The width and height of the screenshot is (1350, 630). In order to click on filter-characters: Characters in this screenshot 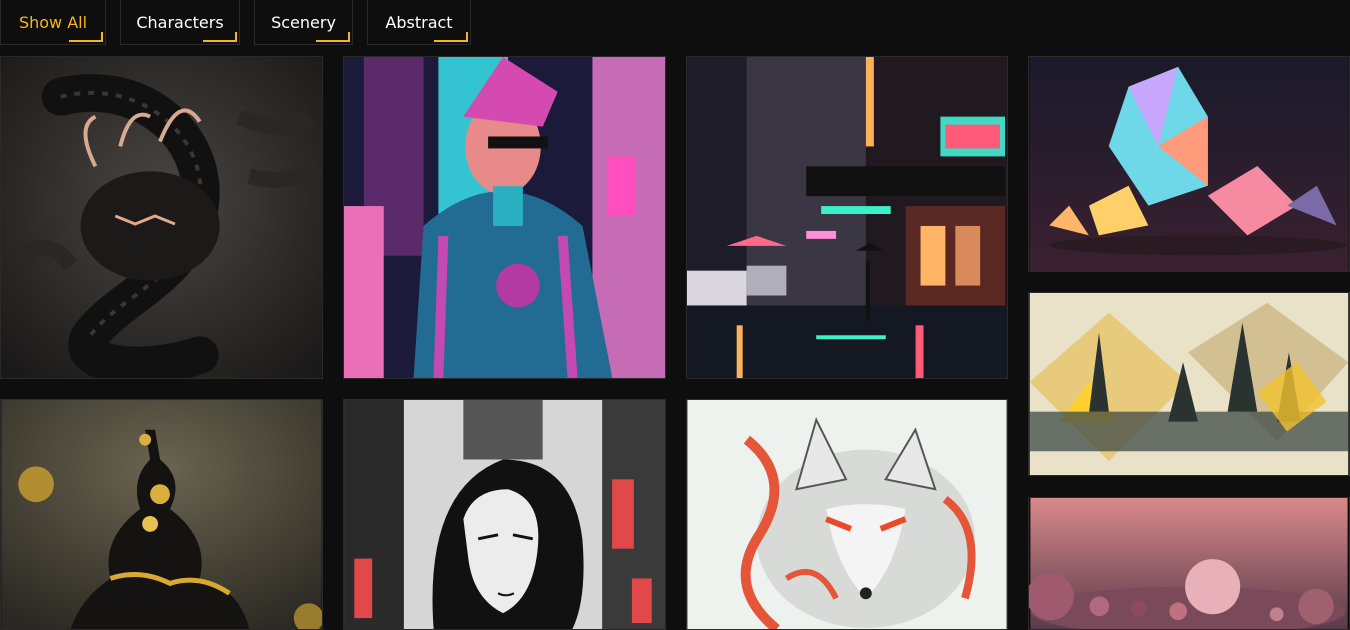, I will do `click(180, 22)`.